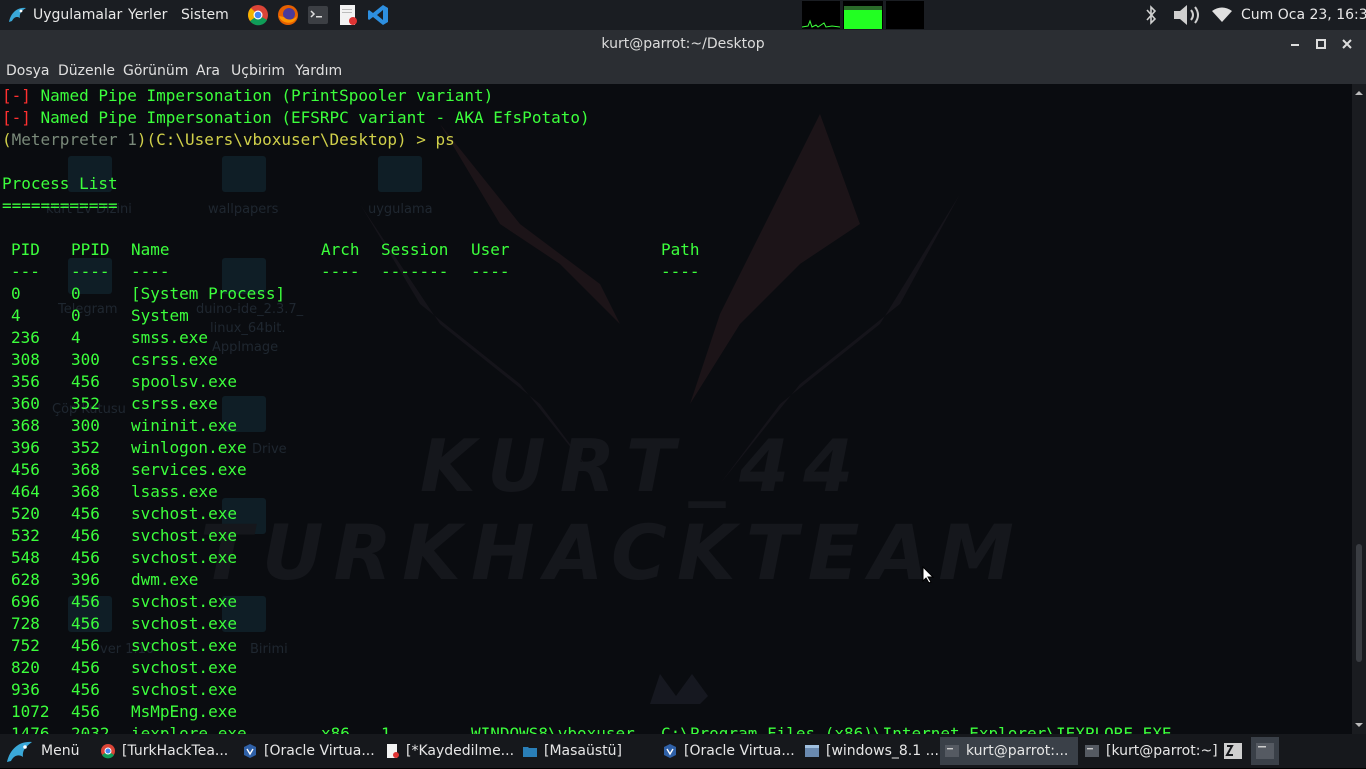 Image resolution: width=1366 pixels, height=769 pixels. Describe the element at coordinates (90, 249) in the screenshot. I see `column-header-ppid: PPID` at that location.